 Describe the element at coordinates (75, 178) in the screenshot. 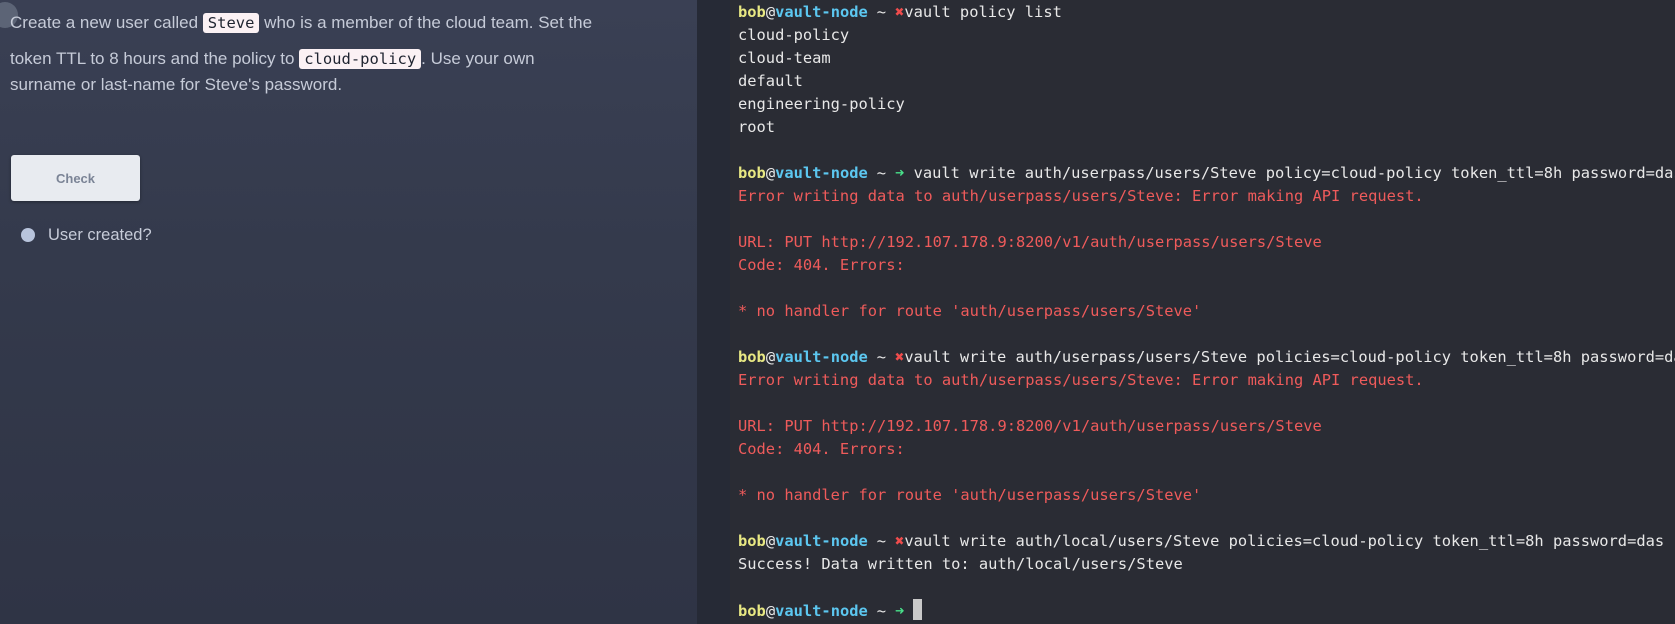

I see `check-button: Check` at that location.